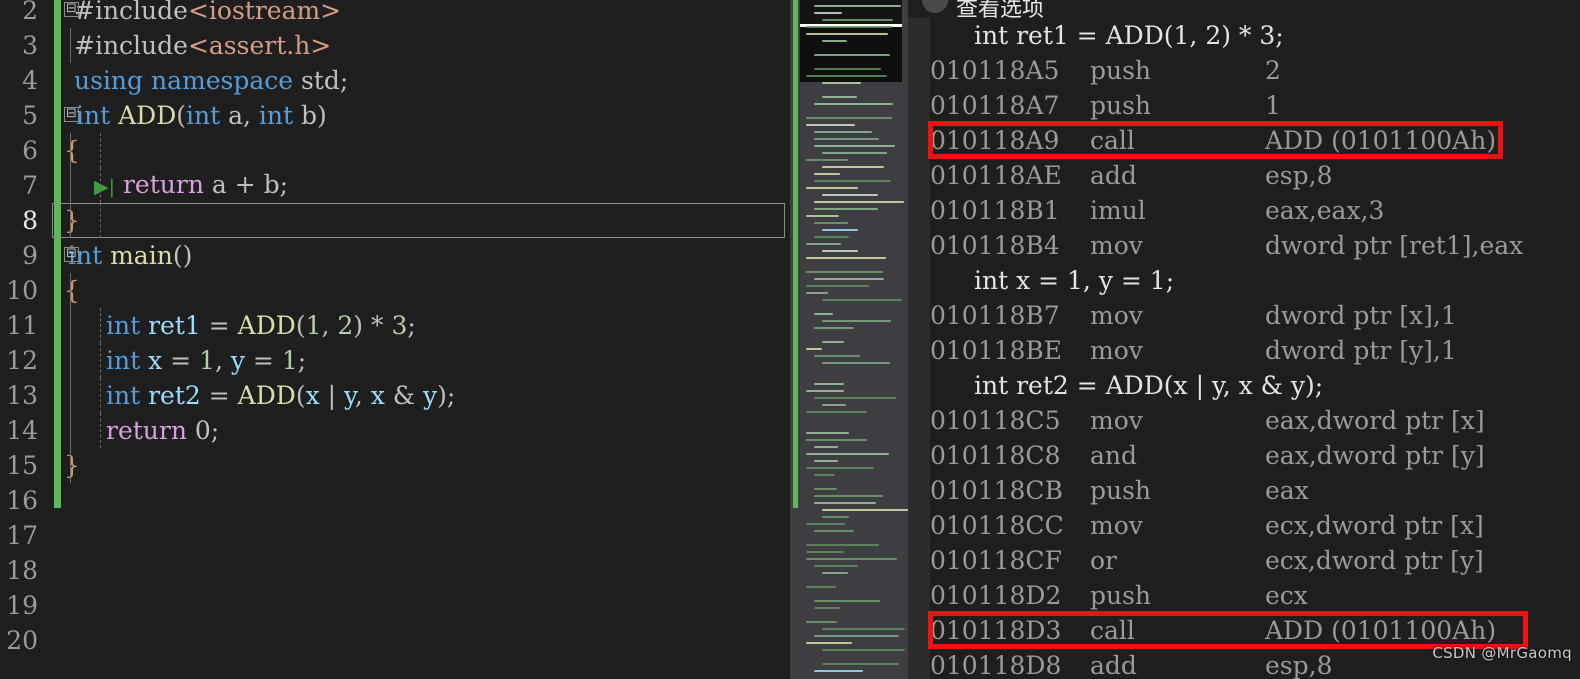 This screenshot has height=679, width=1580. What do you see at coordinates (22, 535) in the screenshot?
I see `line-number: 17` at bounding box center [22, 535].